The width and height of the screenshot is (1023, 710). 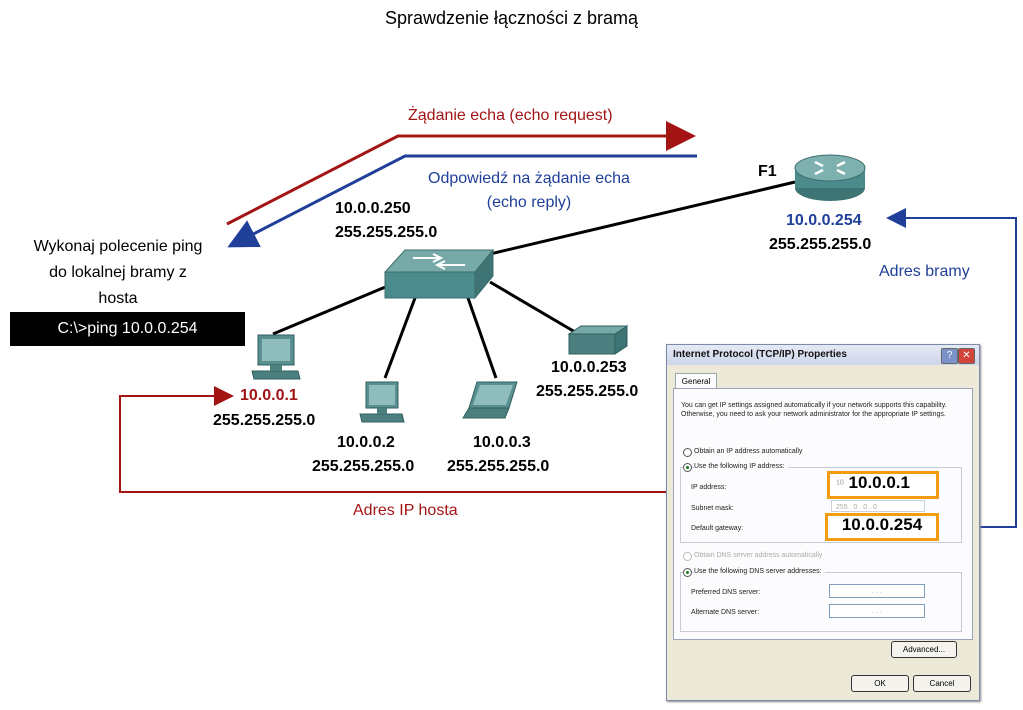 I want to click on router-icon, so click(x=830, y=177).